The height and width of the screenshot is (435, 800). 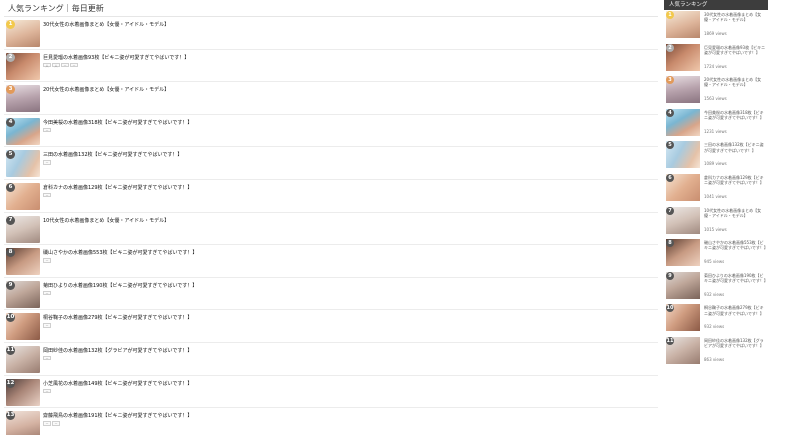 I want to click on article-title-link: 桐谷鞠子の水着画像279枚【ビキニ姿が可愛すぎてやばいです！】, so click(x=117, y=318).